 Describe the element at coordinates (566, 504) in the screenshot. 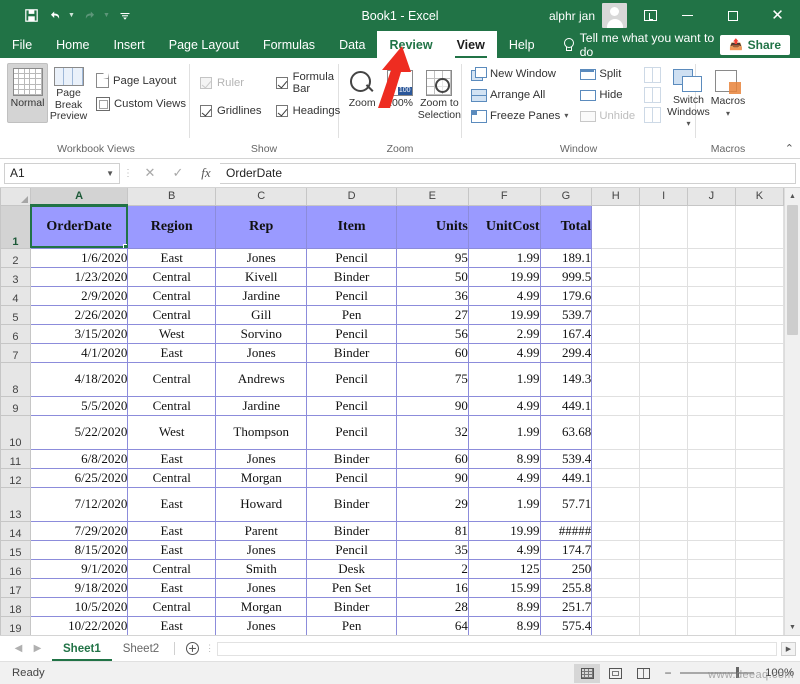

I see `cell-G13: 57.71` at that location.